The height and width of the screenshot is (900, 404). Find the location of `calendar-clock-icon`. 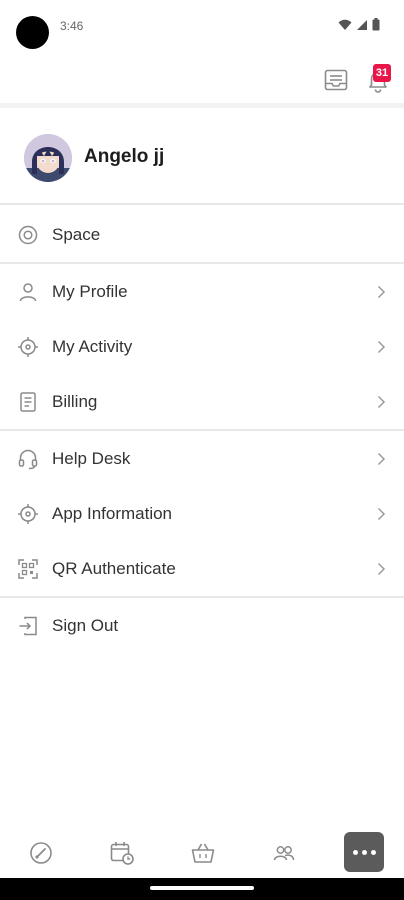

calendar-clock-icon is located at coordinates (122, 853).